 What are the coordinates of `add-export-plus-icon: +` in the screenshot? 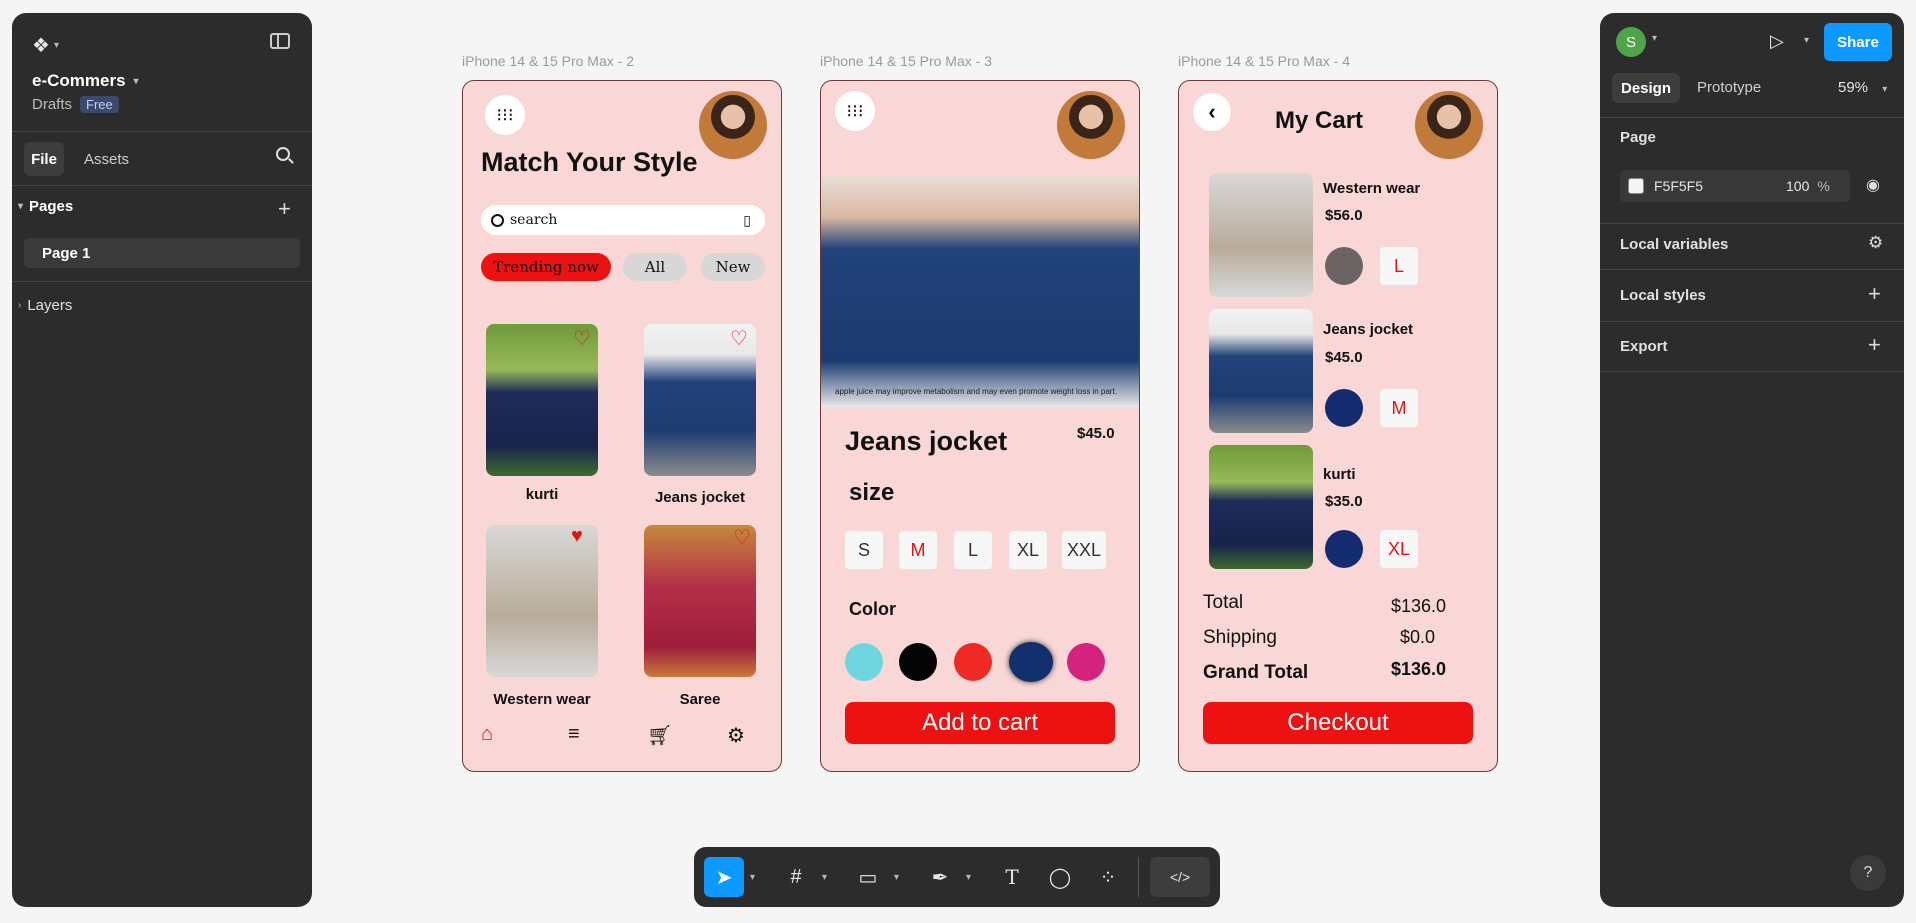 It's located at (1874, 345).